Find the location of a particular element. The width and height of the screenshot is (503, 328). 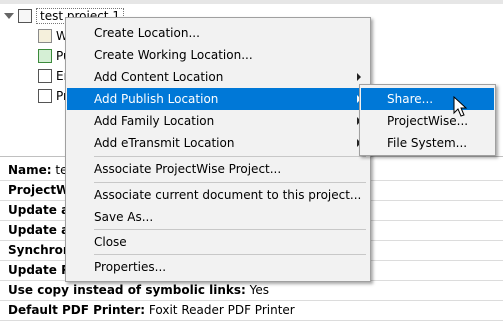

menu-item-add-etransmit-location: Add eTransmit Location is located at coordinates (218, 143).